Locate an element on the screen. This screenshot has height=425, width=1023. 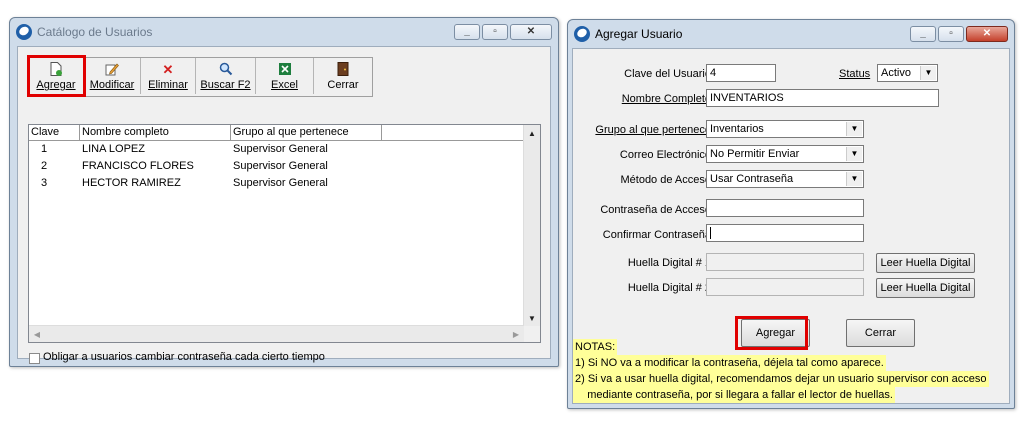
scroll-up-icon: ▲ is located at coordinates (532, 133).